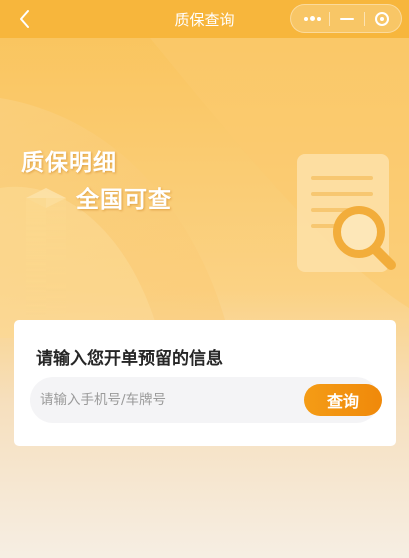  I want to click on more-button, so click(312, 18).